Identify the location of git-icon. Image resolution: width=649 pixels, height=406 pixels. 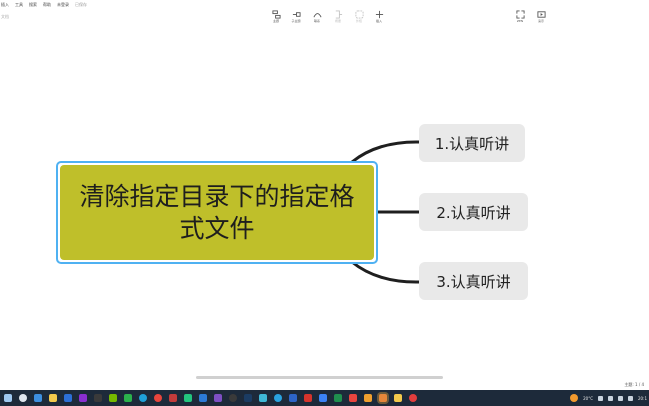
(233, 398).